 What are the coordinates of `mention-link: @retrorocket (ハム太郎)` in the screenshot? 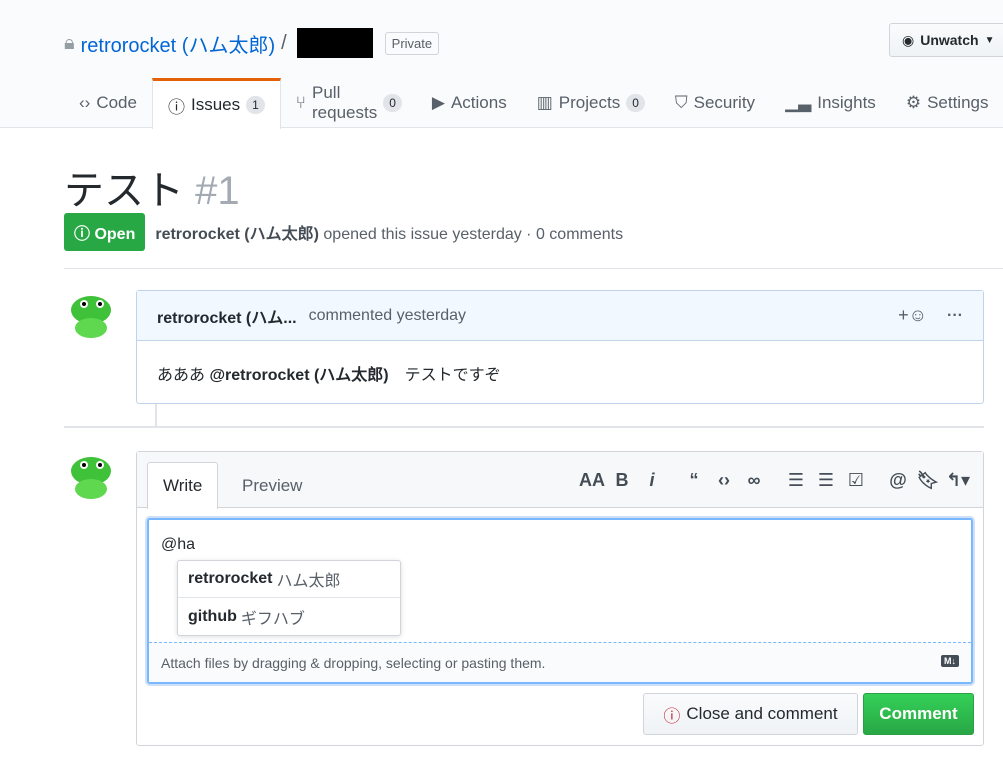 It's located at (298, 375).